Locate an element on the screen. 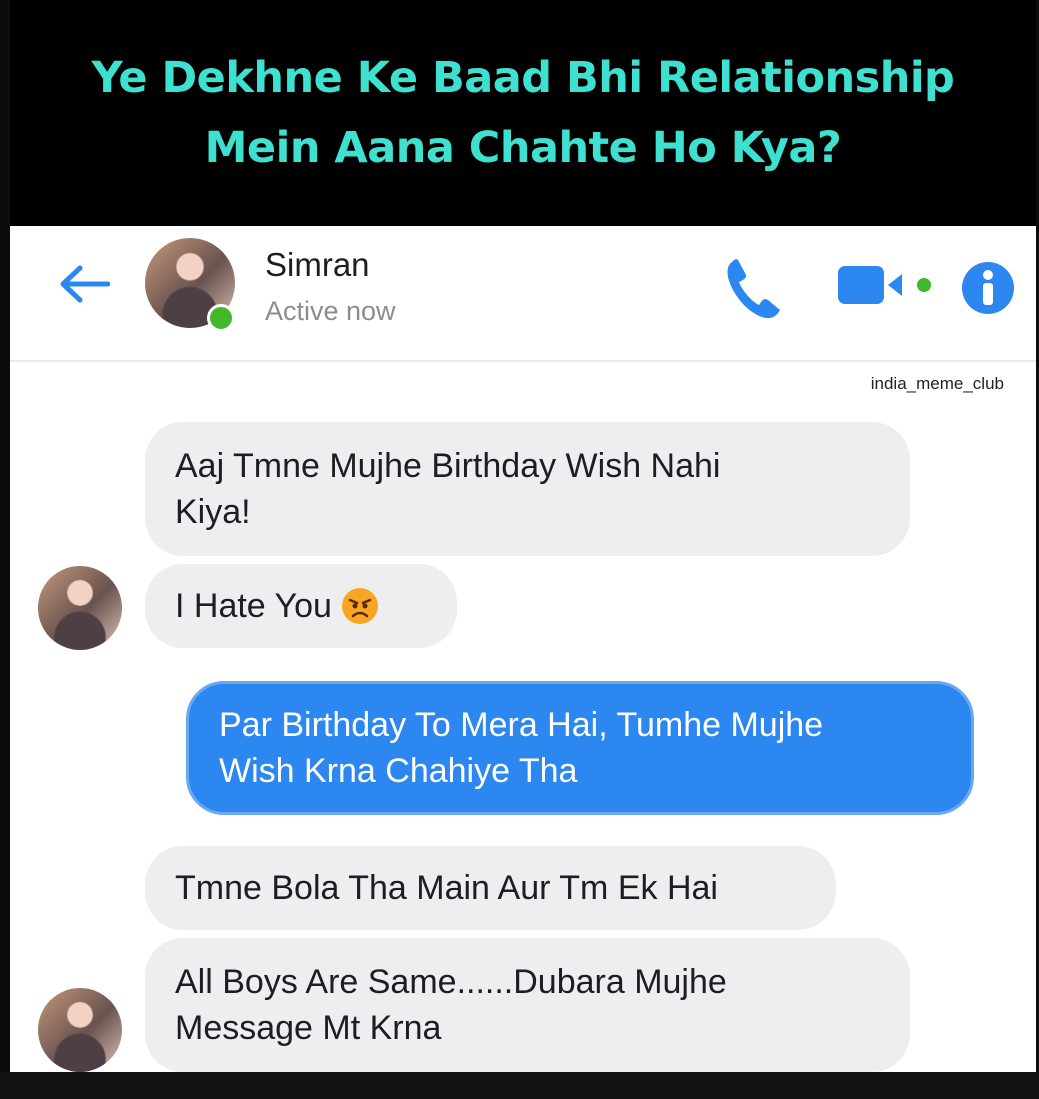 The image size is (1039, 1099). message-text: I Hate You is located at coordinates (253, 606).